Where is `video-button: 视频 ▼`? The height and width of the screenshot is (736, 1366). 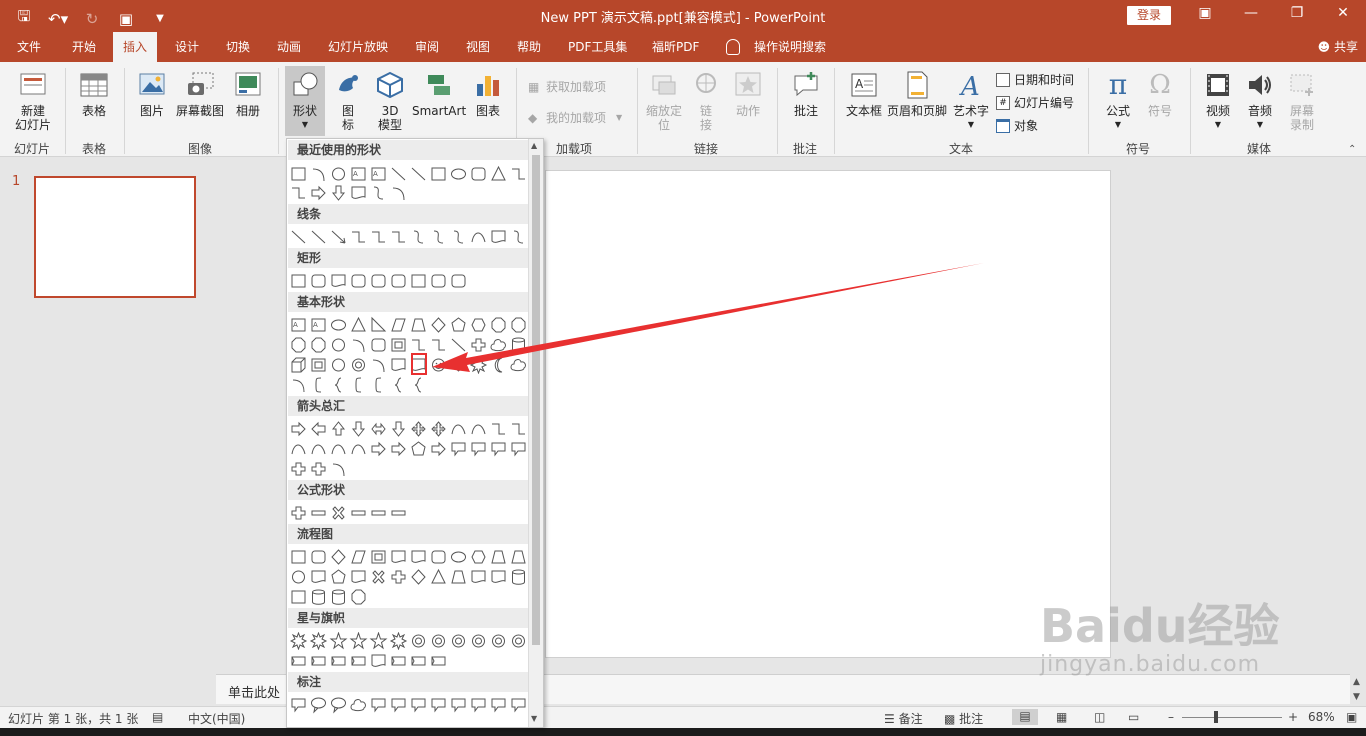
video-button: 视频 ▼ is located at coordinates (1218, 101).